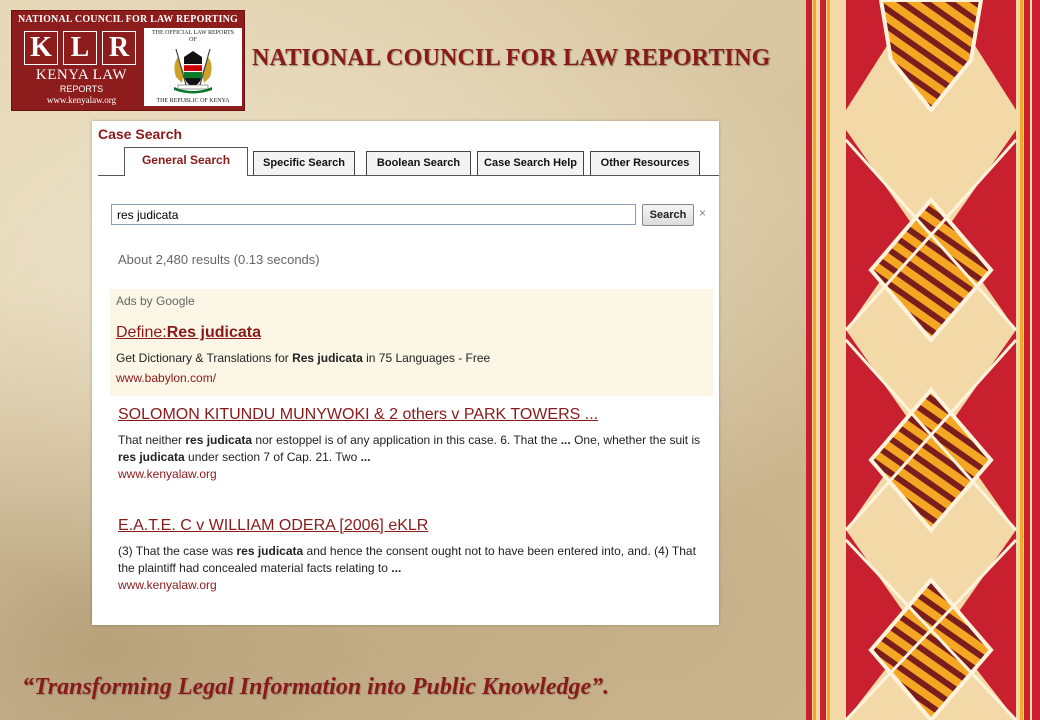  What do you see at coordinates (304, 163) in the screenshot?
I see `tab-specific-search: Specific Search` at bounding box center [304, 163].